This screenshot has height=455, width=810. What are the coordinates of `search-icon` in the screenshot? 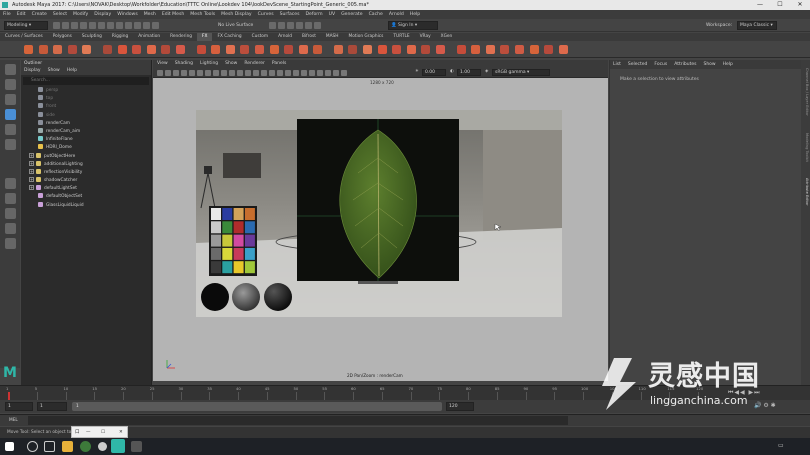 It's located at (32, 446).